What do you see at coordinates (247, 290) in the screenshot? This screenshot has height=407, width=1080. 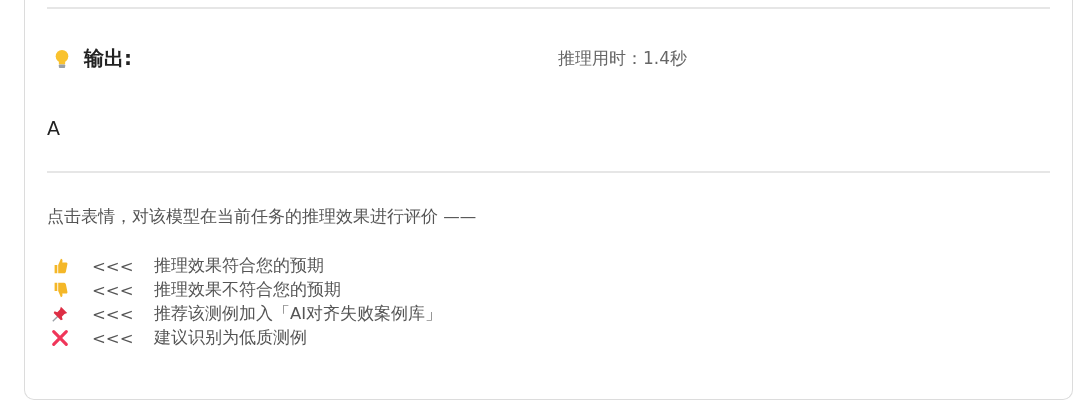 I see `option-label: 推理效果不符合您的预期` at bounding box center [247, 290].